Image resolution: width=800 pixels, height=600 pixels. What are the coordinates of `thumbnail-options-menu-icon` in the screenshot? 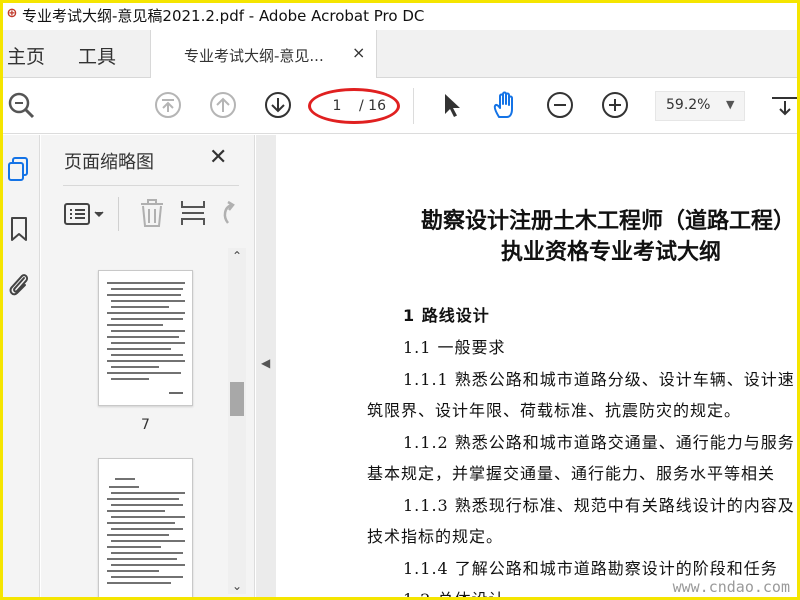 It's located at (86, 214).